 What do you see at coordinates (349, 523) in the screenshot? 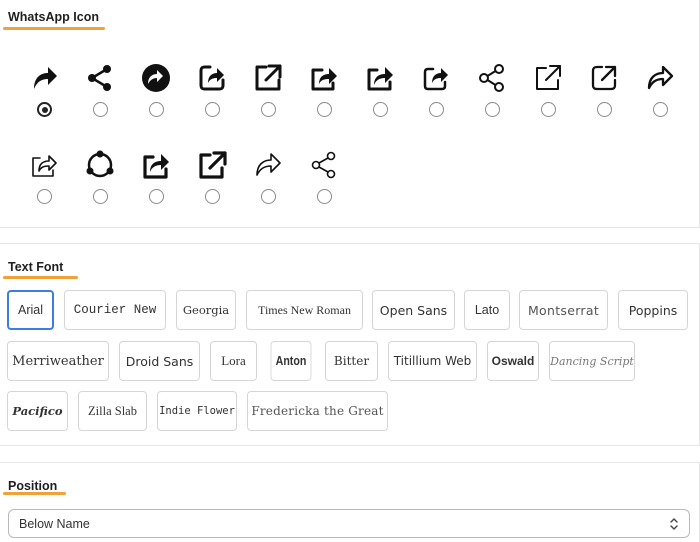
I see `position-select: Below Name` at bounding box center [349, 523].